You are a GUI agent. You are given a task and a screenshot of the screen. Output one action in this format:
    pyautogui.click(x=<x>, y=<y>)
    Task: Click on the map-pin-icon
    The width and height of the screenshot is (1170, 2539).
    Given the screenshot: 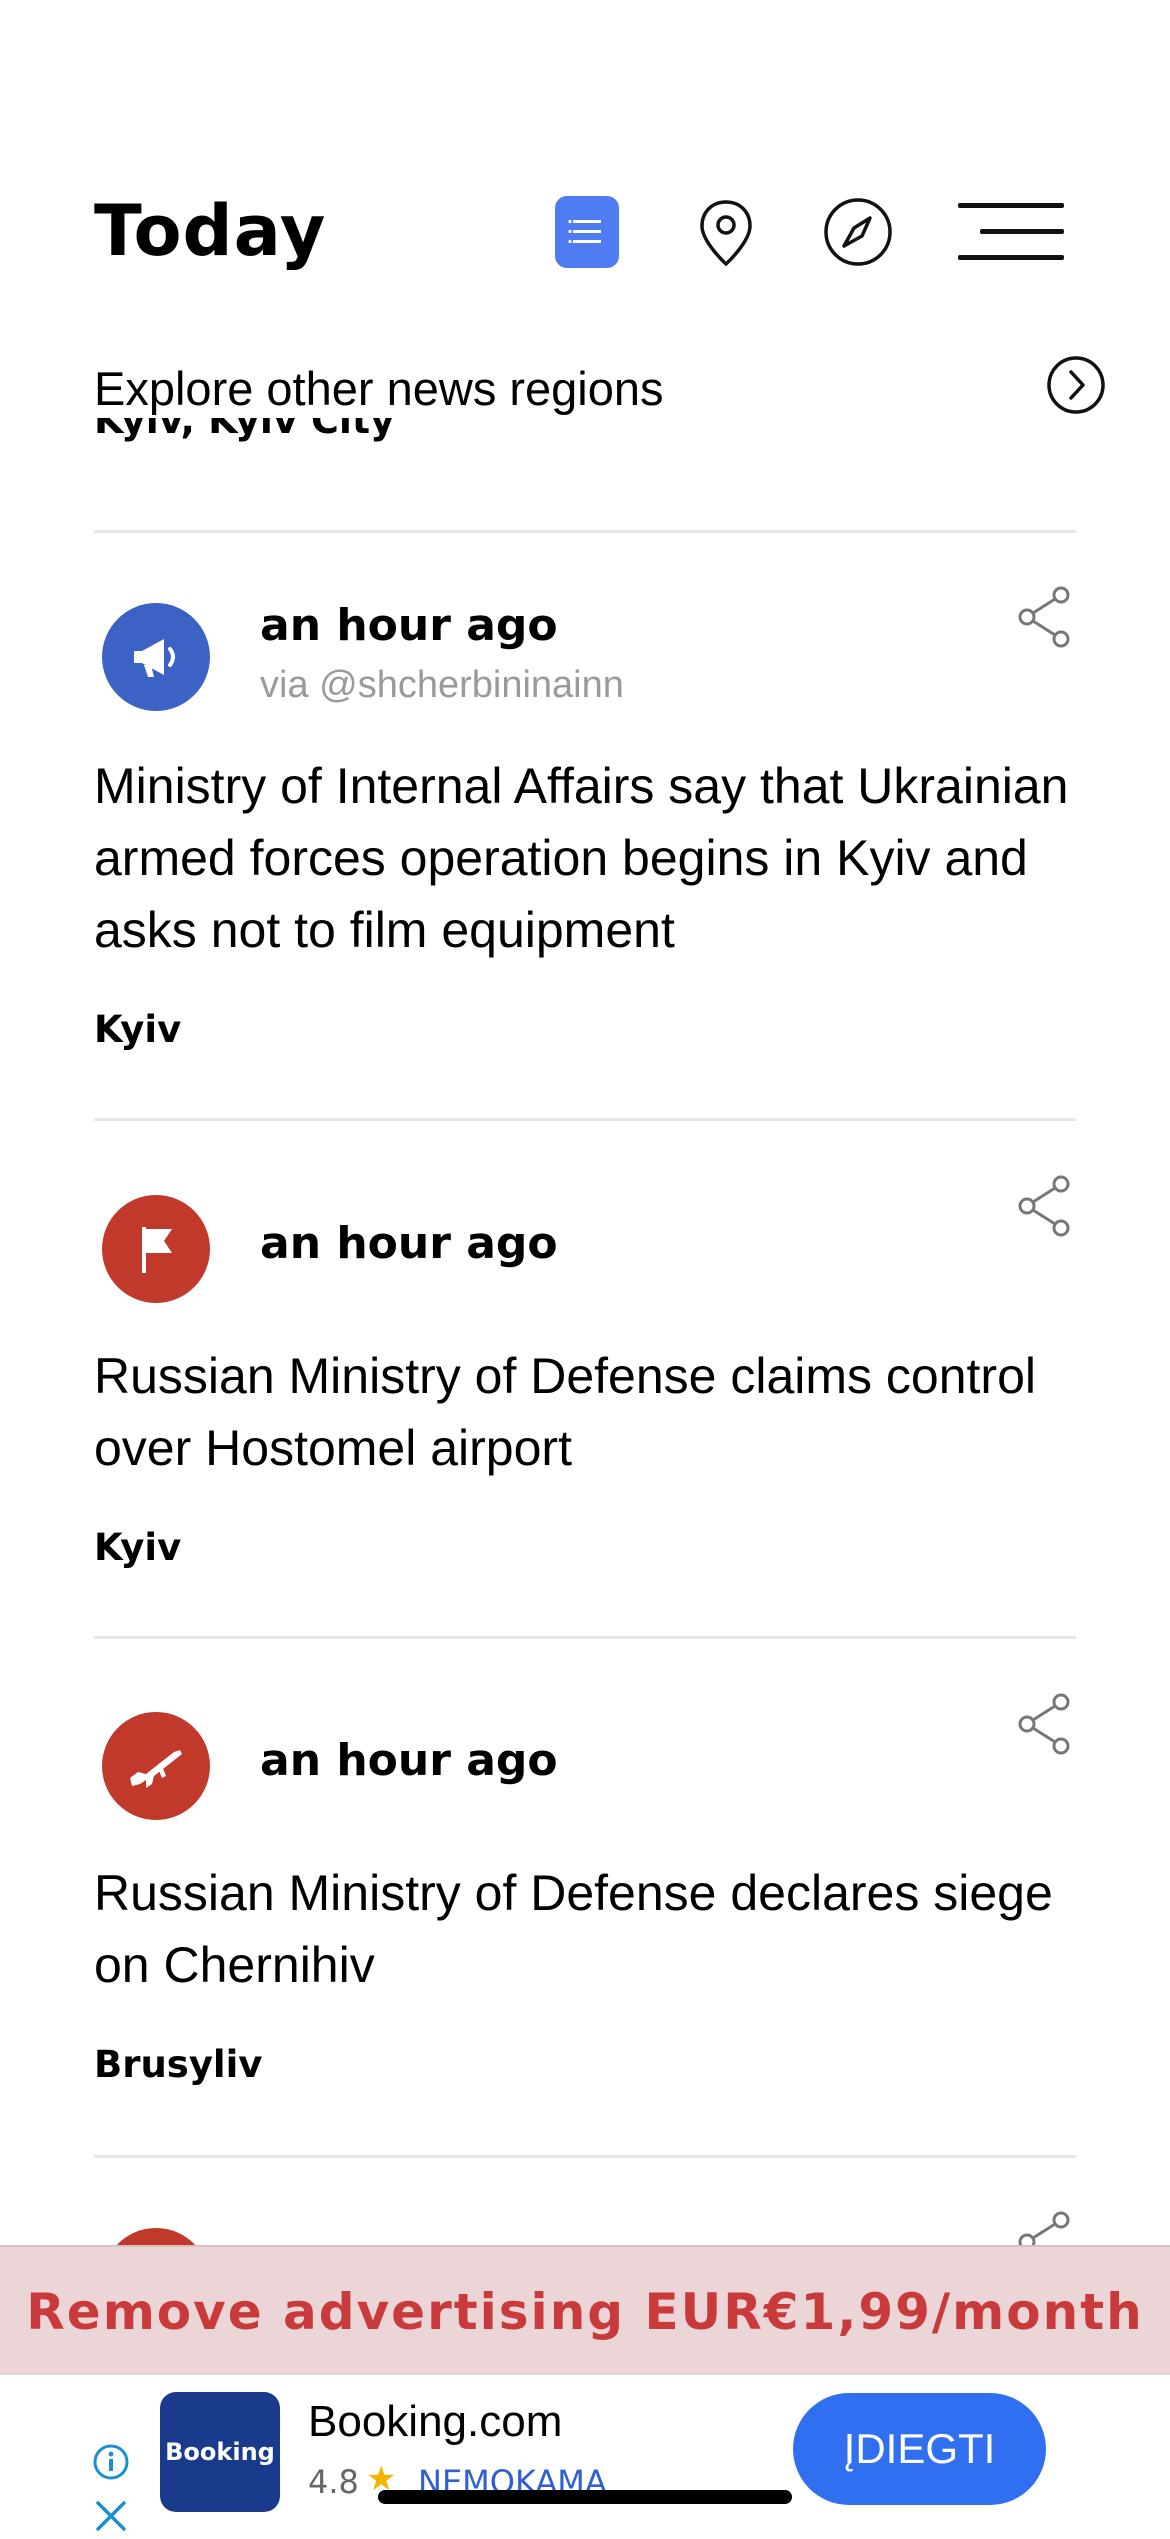 What is the action you would take?
    pyautogui.click(x=726, y=232)
    